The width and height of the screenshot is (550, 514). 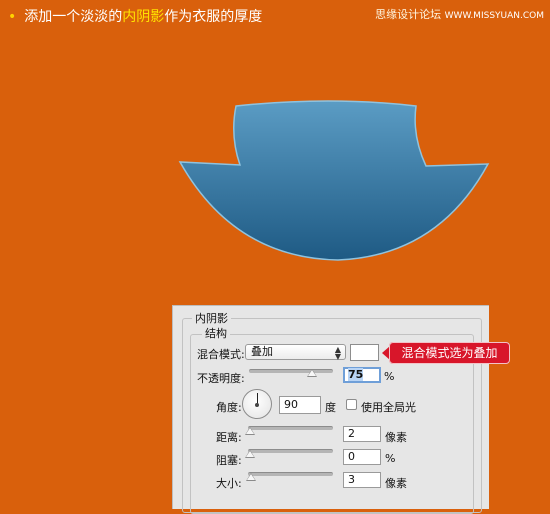 I want to click on distance-input: 2, so click(x=362, y=434).